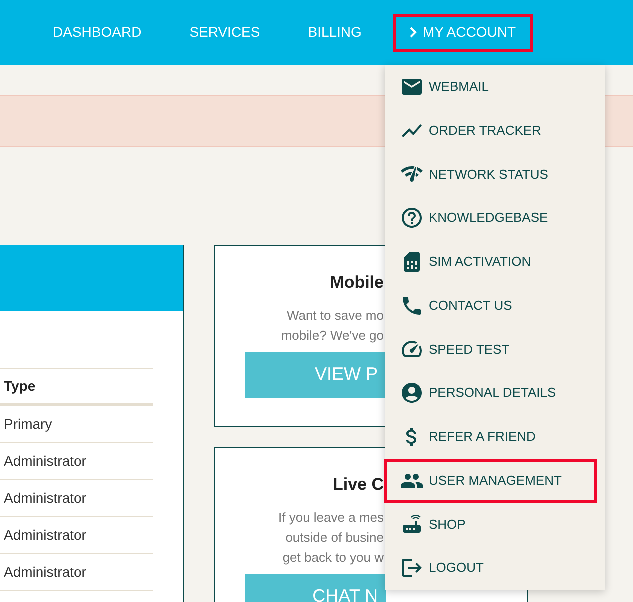 The width and height of the screenshot is (633, 602). What do you see at coordinates (490, 568) in the screenshot?
I see `menu-item: LOGOUT` at bounding box center [490, 568].